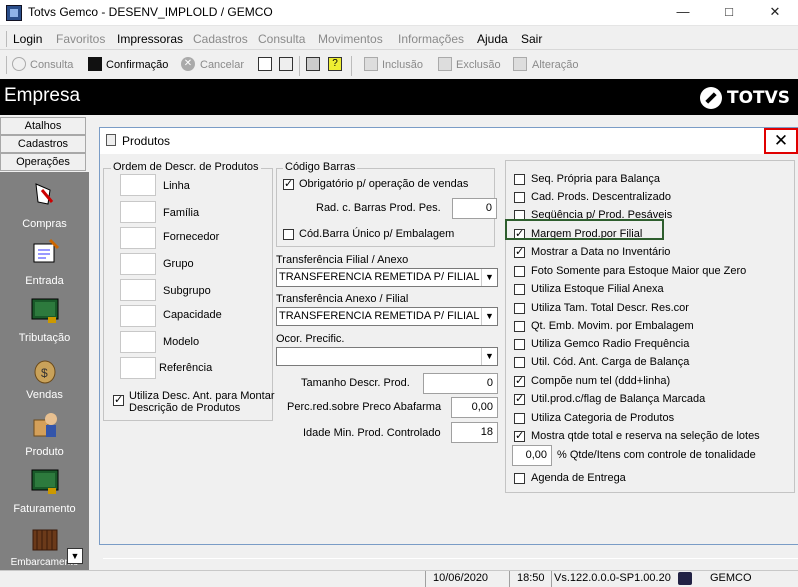  Describe the element at coordinates (42, 95) in the screenshot. I see `page-title: Empresa` at that location.